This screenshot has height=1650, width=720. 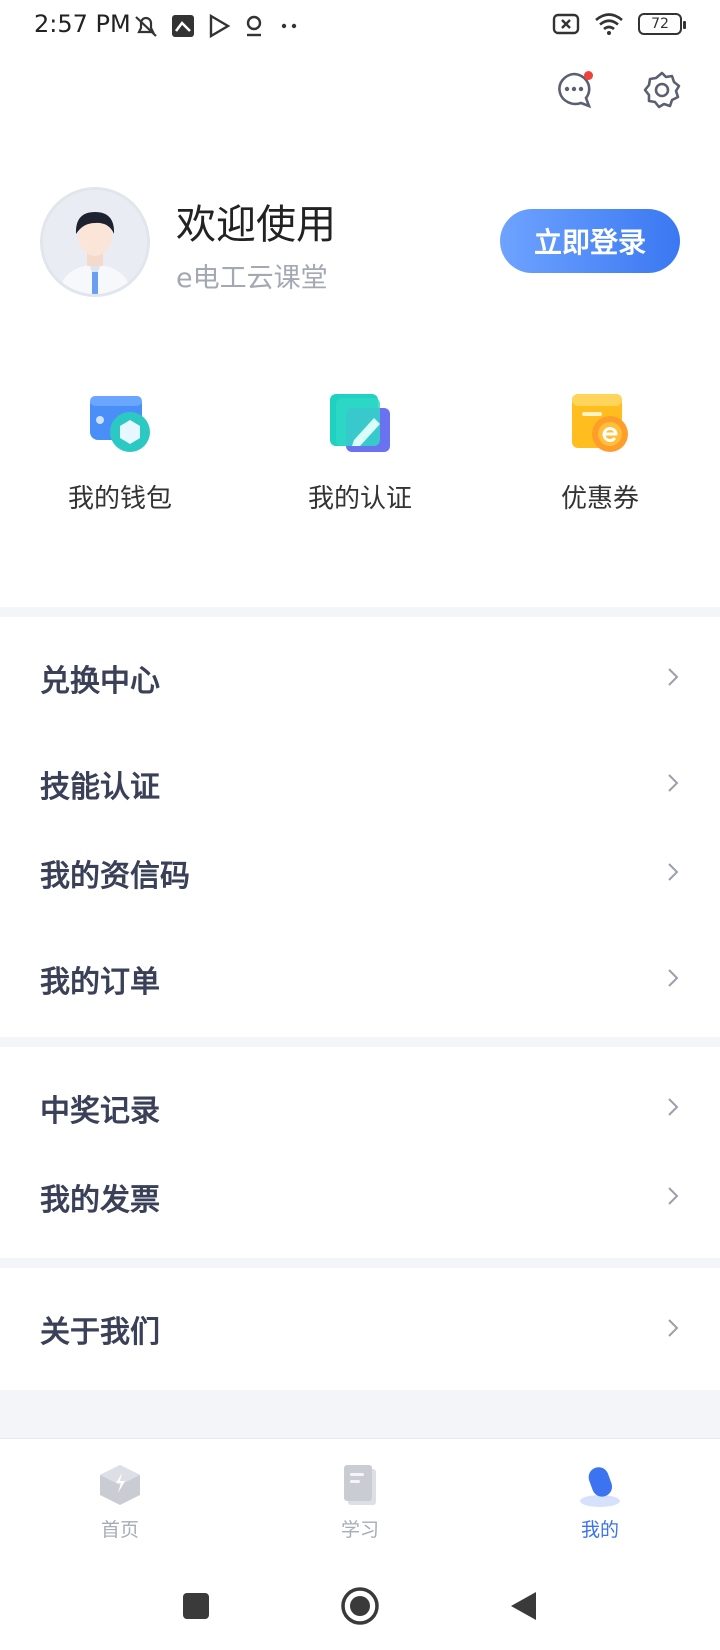 What do you see at coordinates (590, 241) in the screenshot?
I see `login-button: 立即登录` at bounding box center [590, 241].